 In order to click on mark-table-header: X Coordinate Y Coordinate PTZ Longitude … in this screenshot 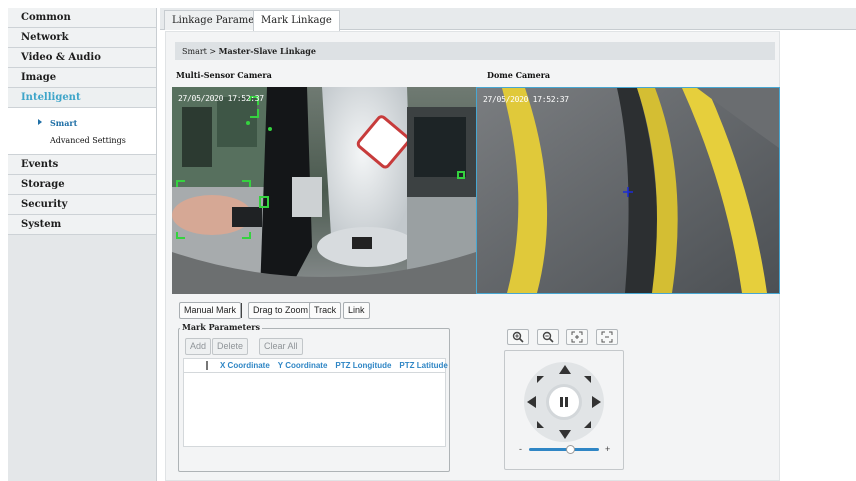, I will do `click(316, 366)`.